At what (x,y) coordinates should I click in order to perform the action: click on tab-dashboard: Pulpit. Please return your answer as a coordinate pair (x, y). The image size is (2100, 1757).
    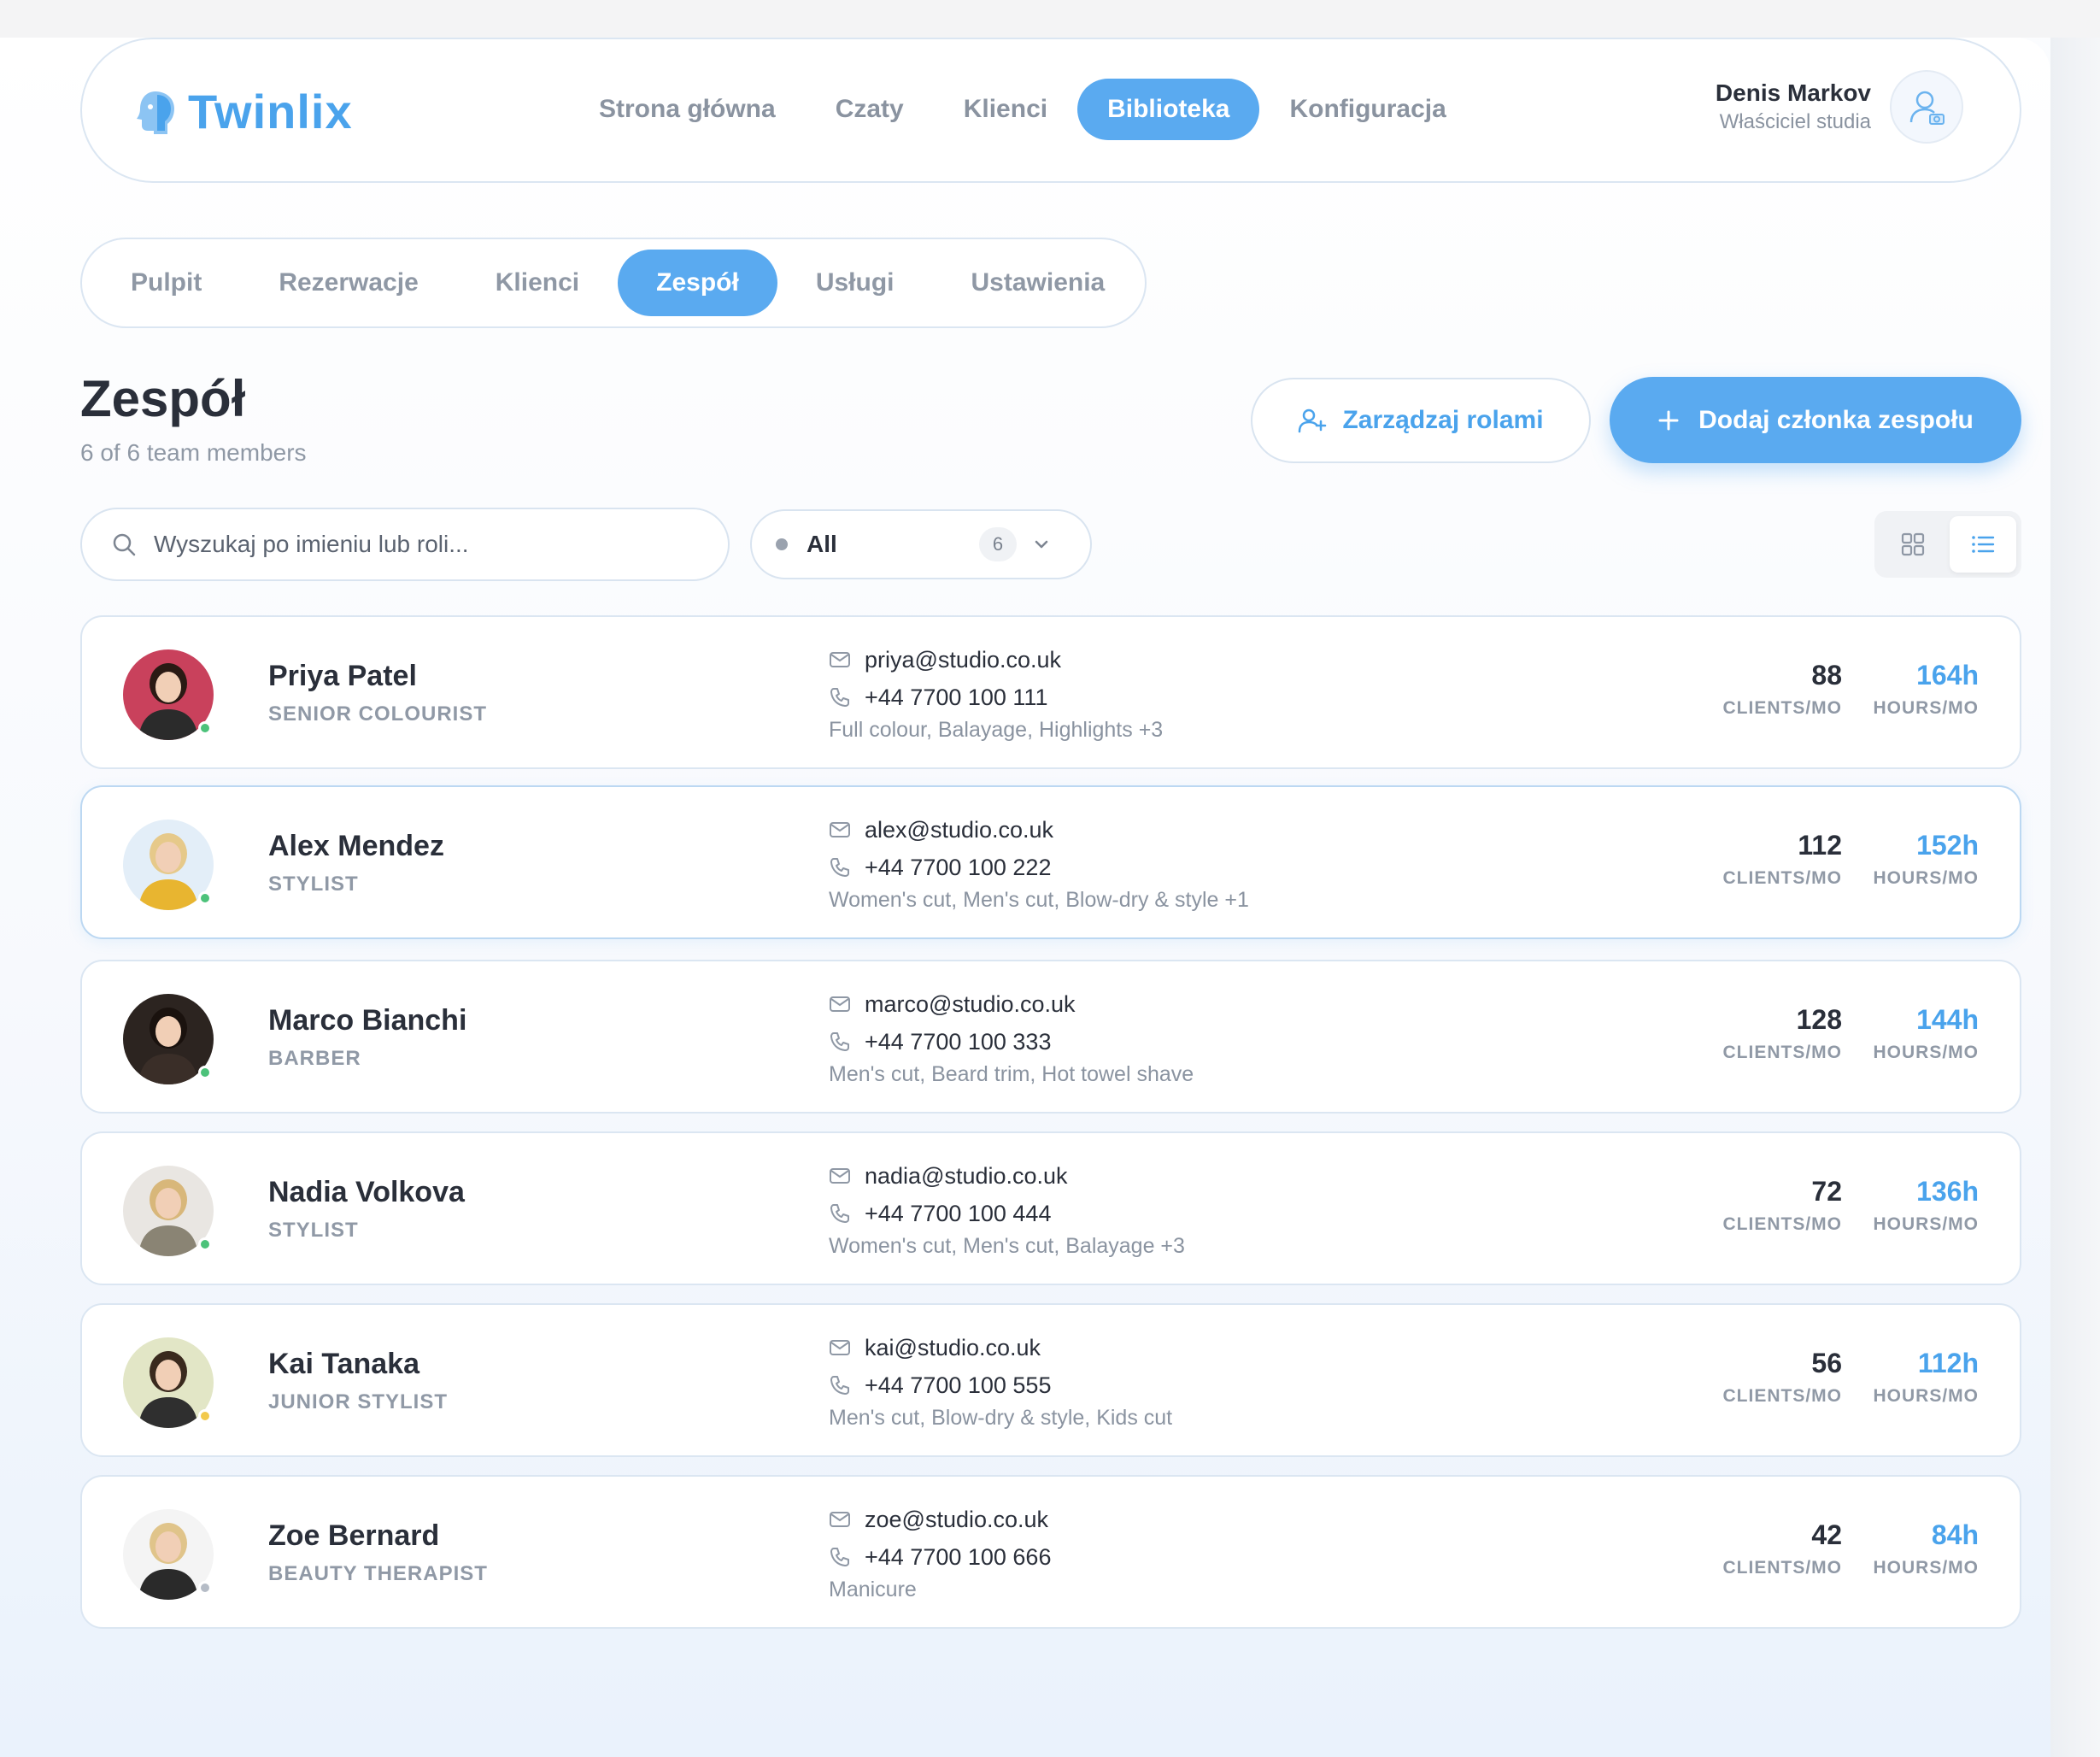
    Looking at the image, I should click on (166, 283).